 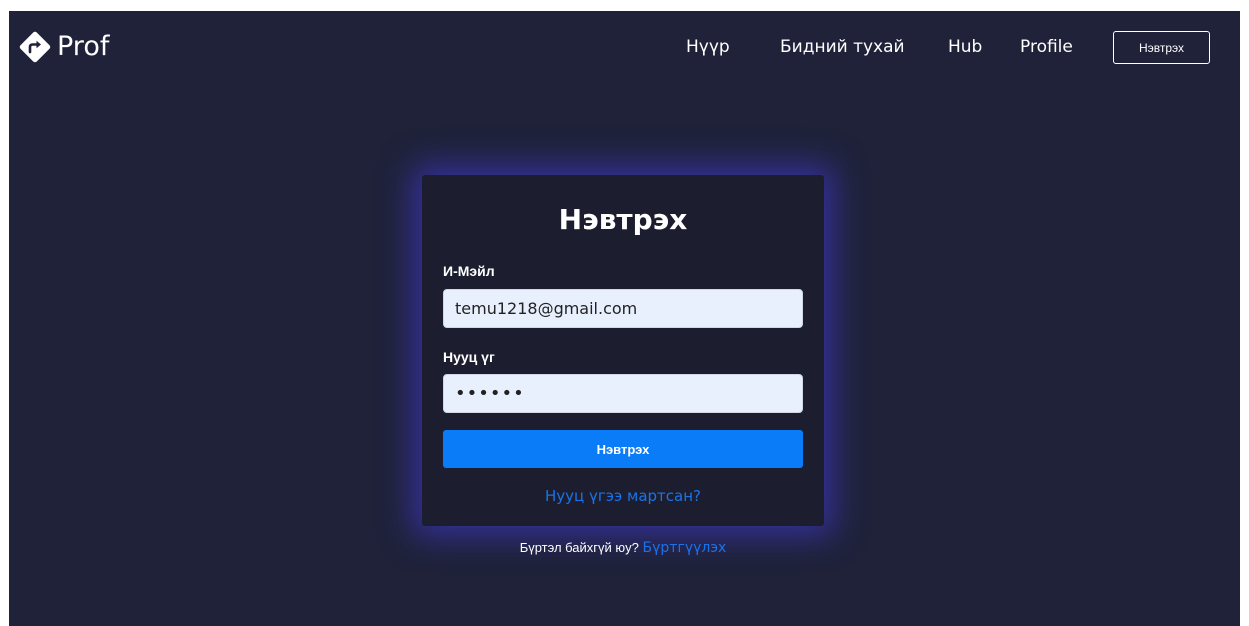 What do you see at coordinates (708, 47) in the screenshot?
I see `nav-link-home: Нүүр` at bounding box center [708, 47].